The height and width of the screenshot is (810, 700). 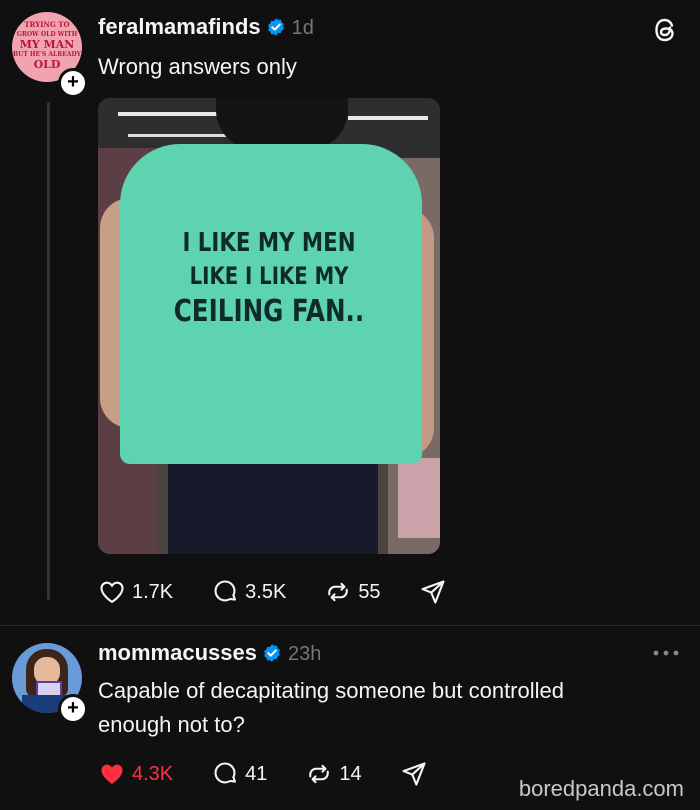 I want to click on post-time: 23h, so click(x=304, y=654).